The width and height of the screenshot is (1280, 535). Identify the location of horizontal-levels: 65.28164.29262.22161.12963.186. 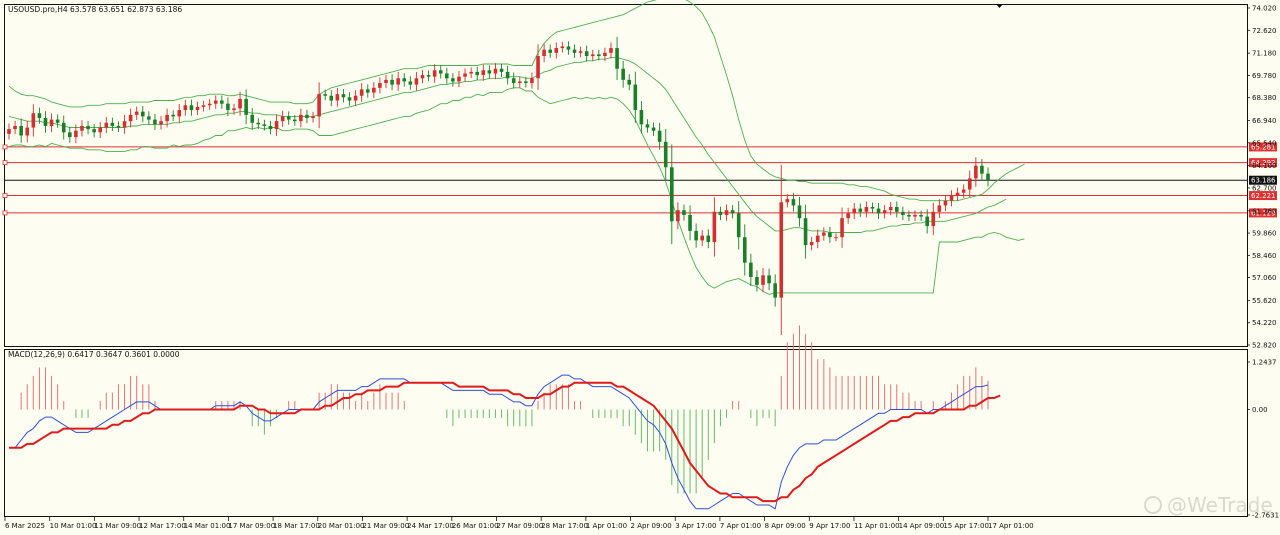
(639, 180).